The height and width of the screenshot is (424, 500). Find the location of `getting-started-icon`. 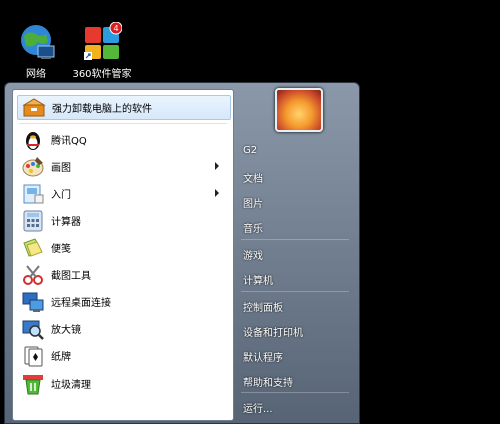

getting-started-icon is located at coordinates (33, 194).